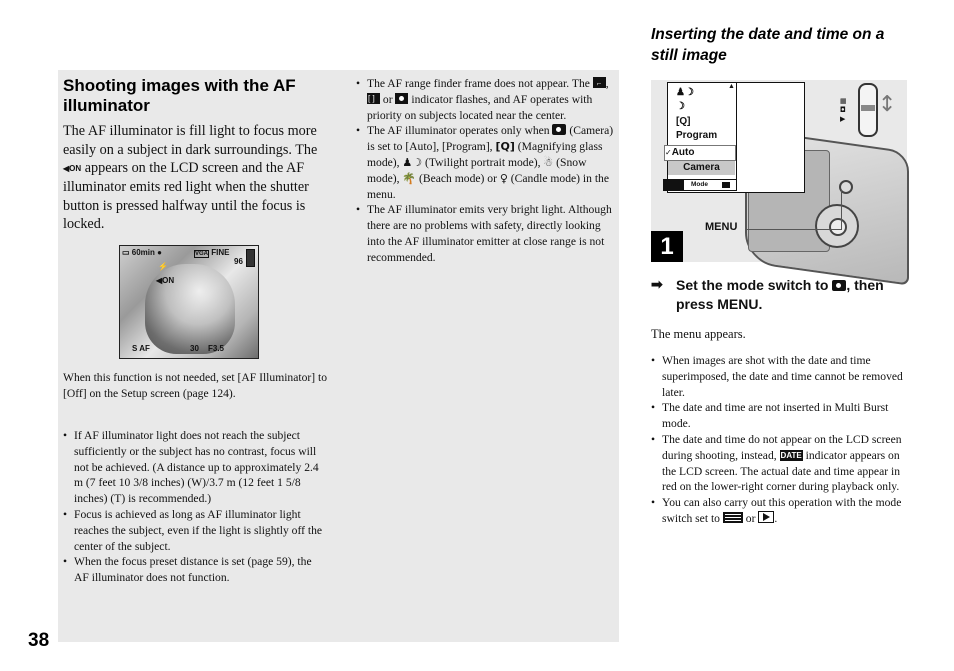  Describe the element at coordinates (843, 101) in the screenshot. I see `movie-mode-icon: ▦` at that location.